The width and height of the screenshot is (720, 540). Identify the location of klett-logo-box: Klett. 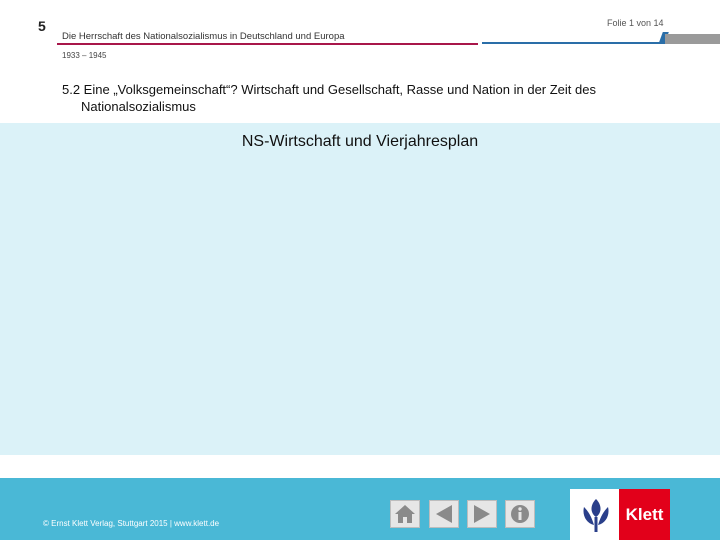
(644, 514).